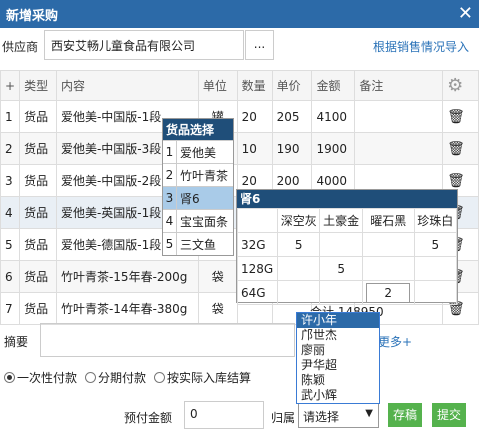 The image size is (479, 430). I want to click on owner-option: 廖丽, so click(338, 350).